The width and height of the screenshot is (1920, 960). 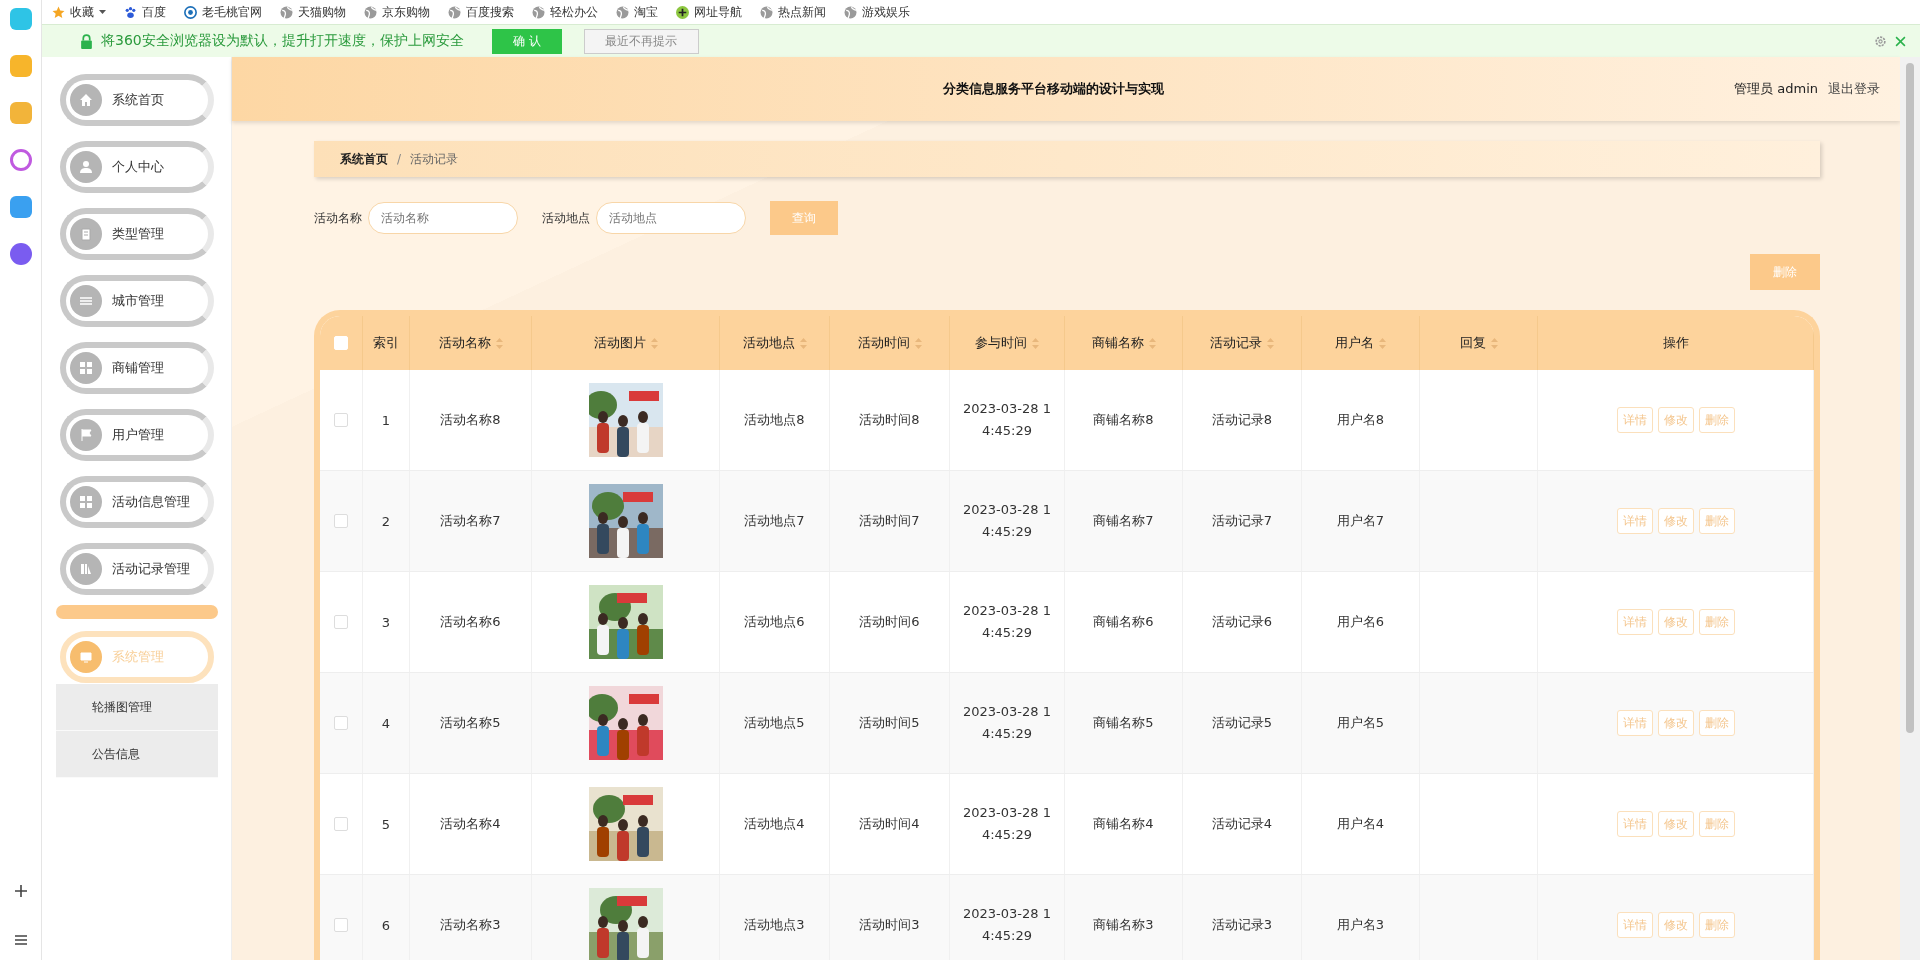 What do you see at coordinates (481, 12) in the screenshot?
I see `bookmark: 百度搜索` at bounding box center [481, 12].